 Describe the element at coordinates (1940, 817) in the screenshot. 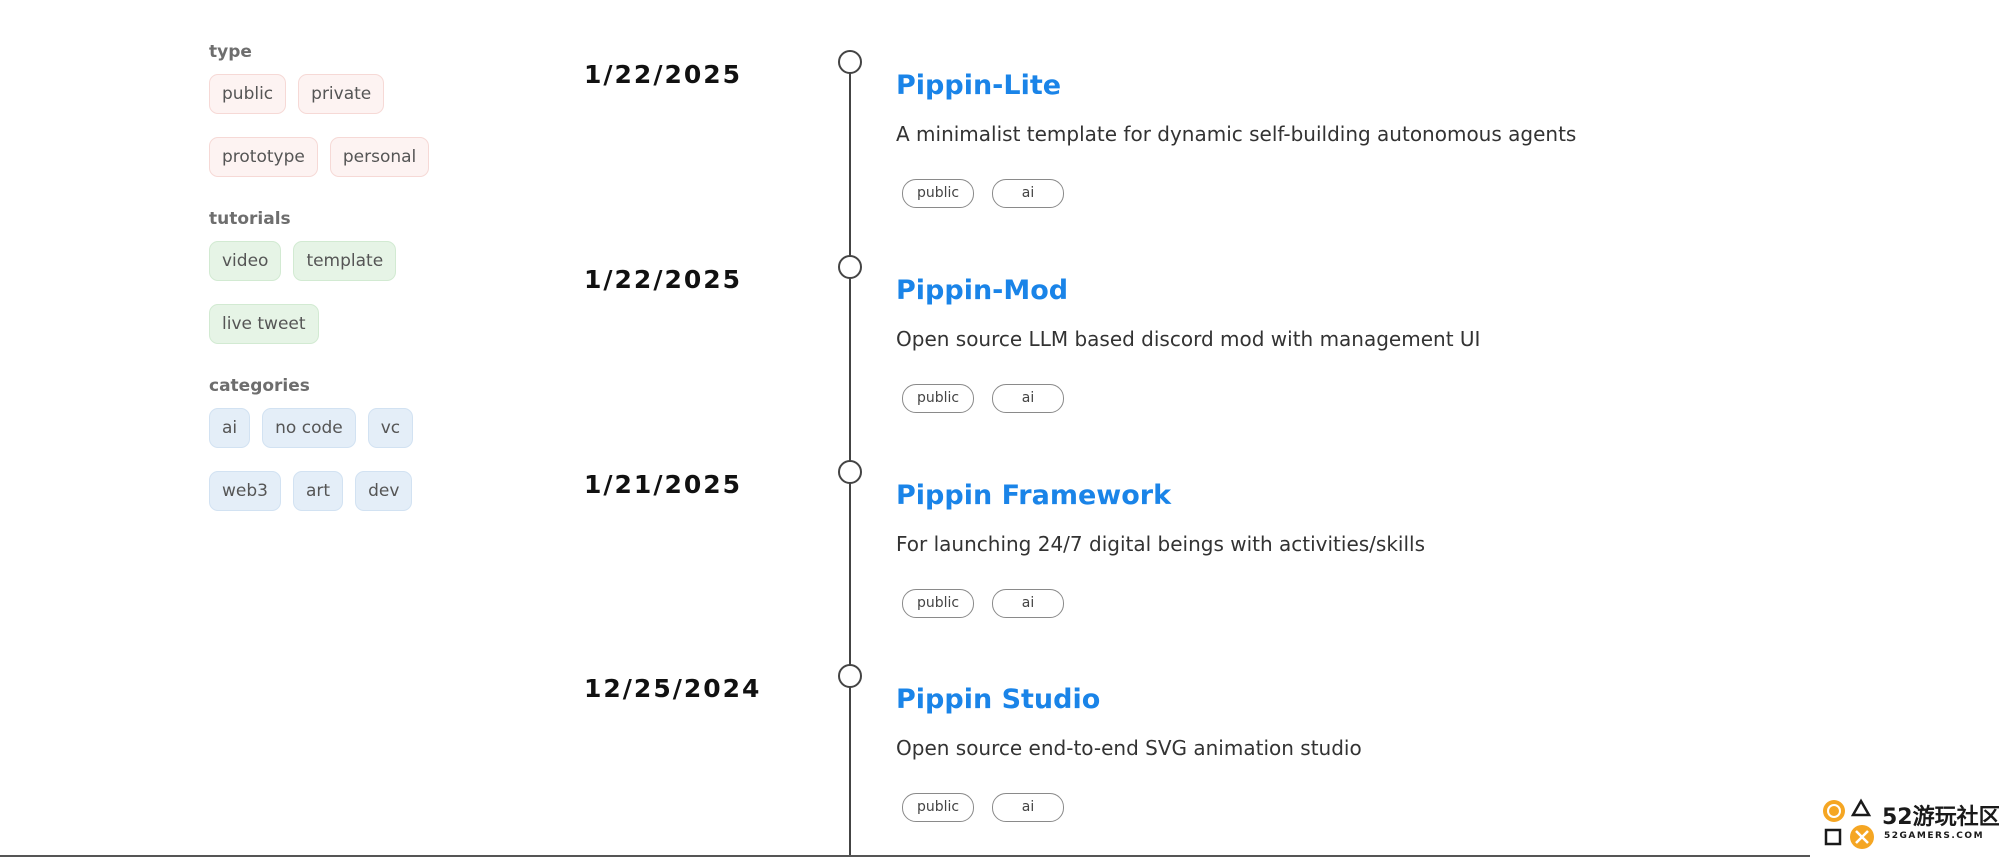

I see `watermark-text: 52游玩社区` at that location.